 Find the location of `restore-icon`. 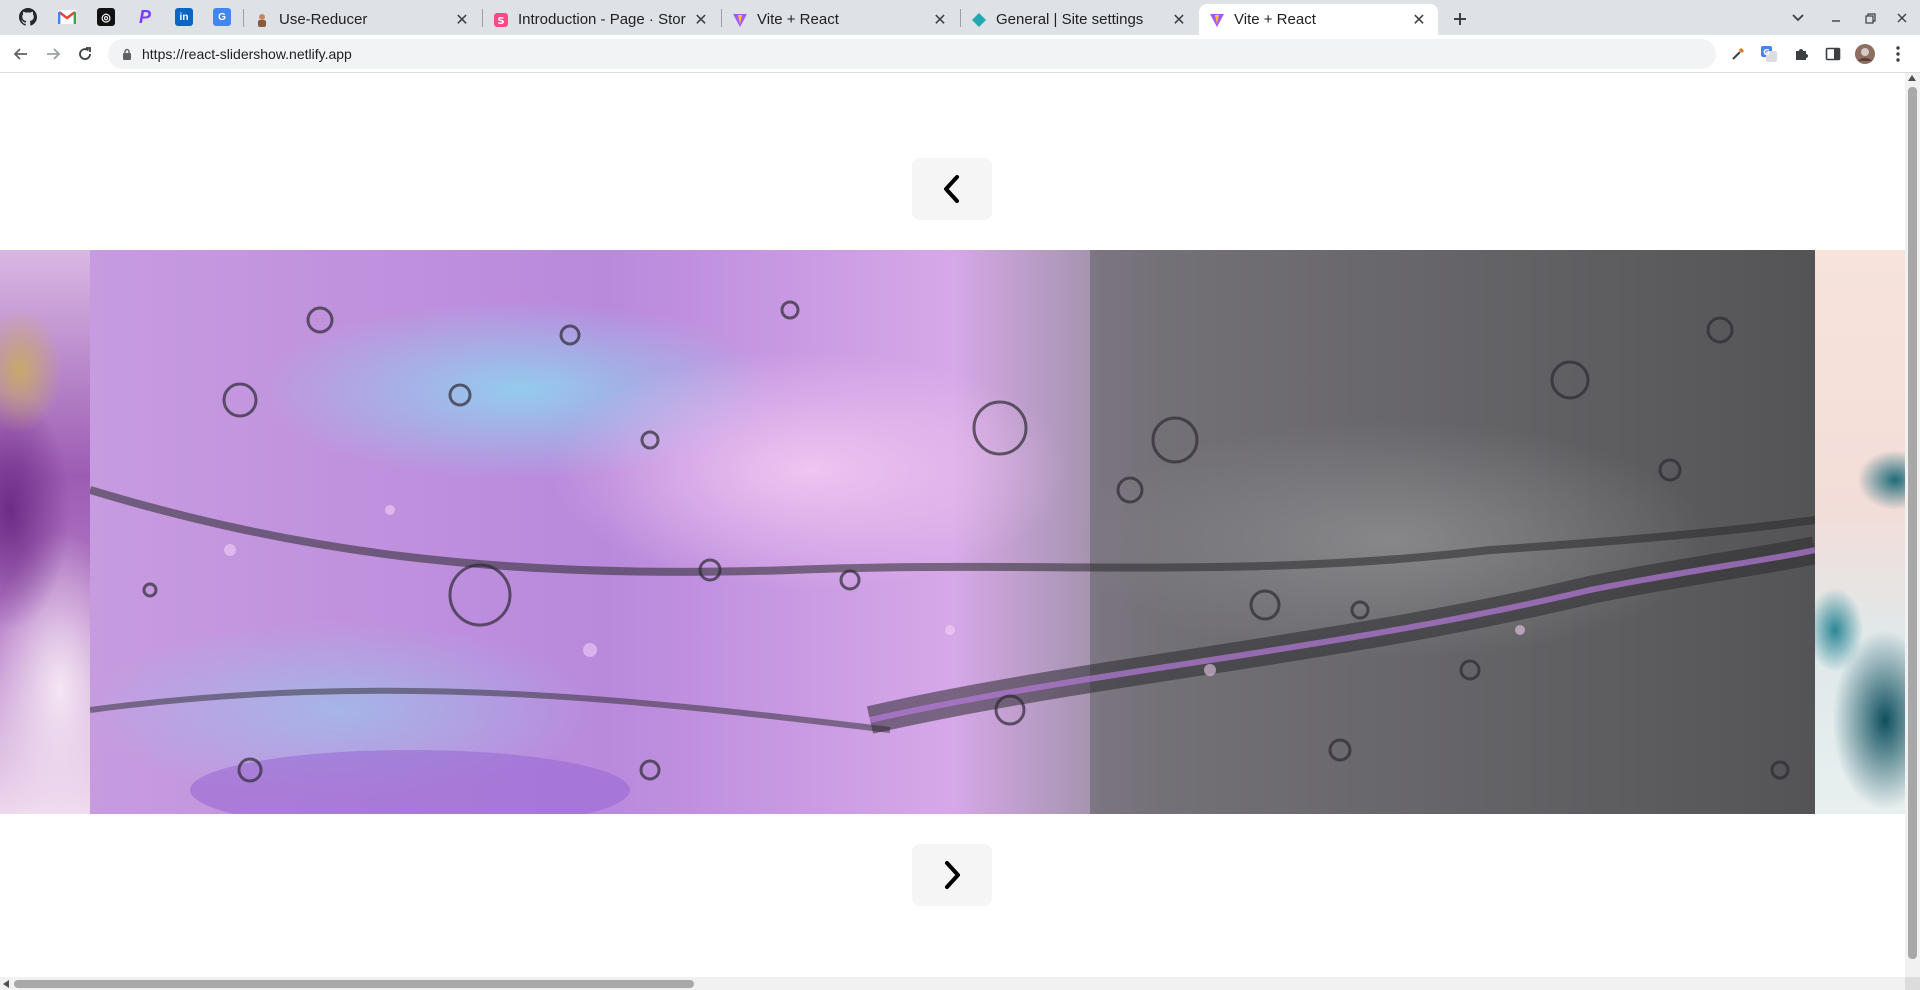

restore-icon is located at coordinates (1870, 18).